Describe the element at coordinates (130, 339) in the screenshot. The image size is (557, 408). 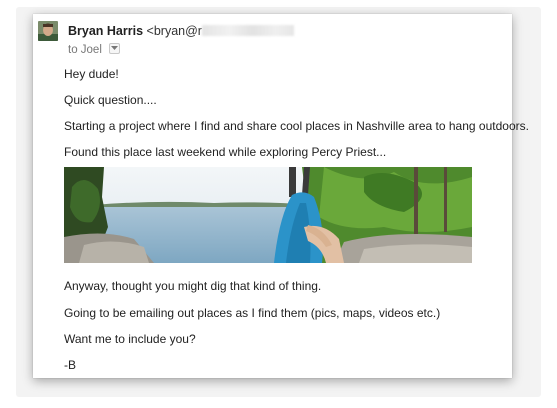
I see `body-line: Want me to include you?` at that location.